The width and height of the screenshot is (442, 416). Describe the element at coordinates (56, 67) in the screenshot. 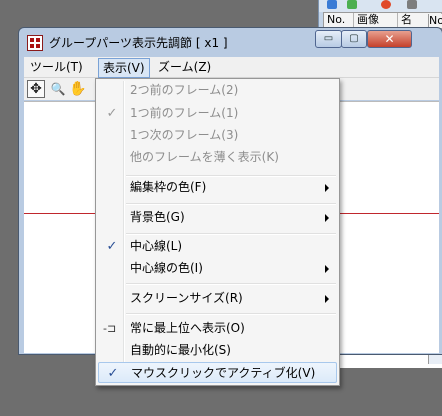

I see `menu-tool: ツール(T)` at that location.